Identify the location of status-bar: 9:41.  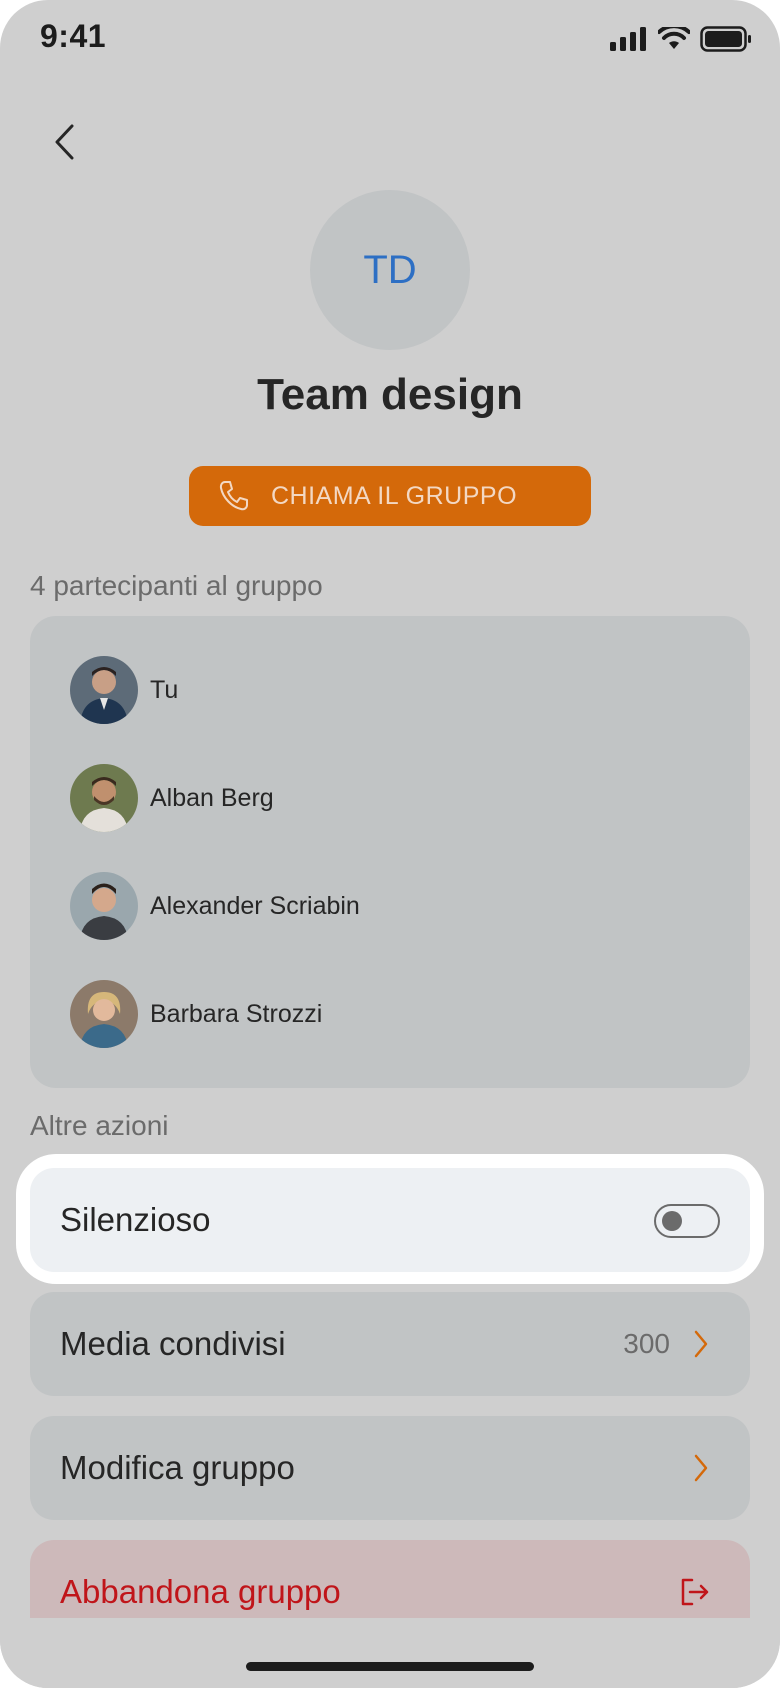
(390, 40).